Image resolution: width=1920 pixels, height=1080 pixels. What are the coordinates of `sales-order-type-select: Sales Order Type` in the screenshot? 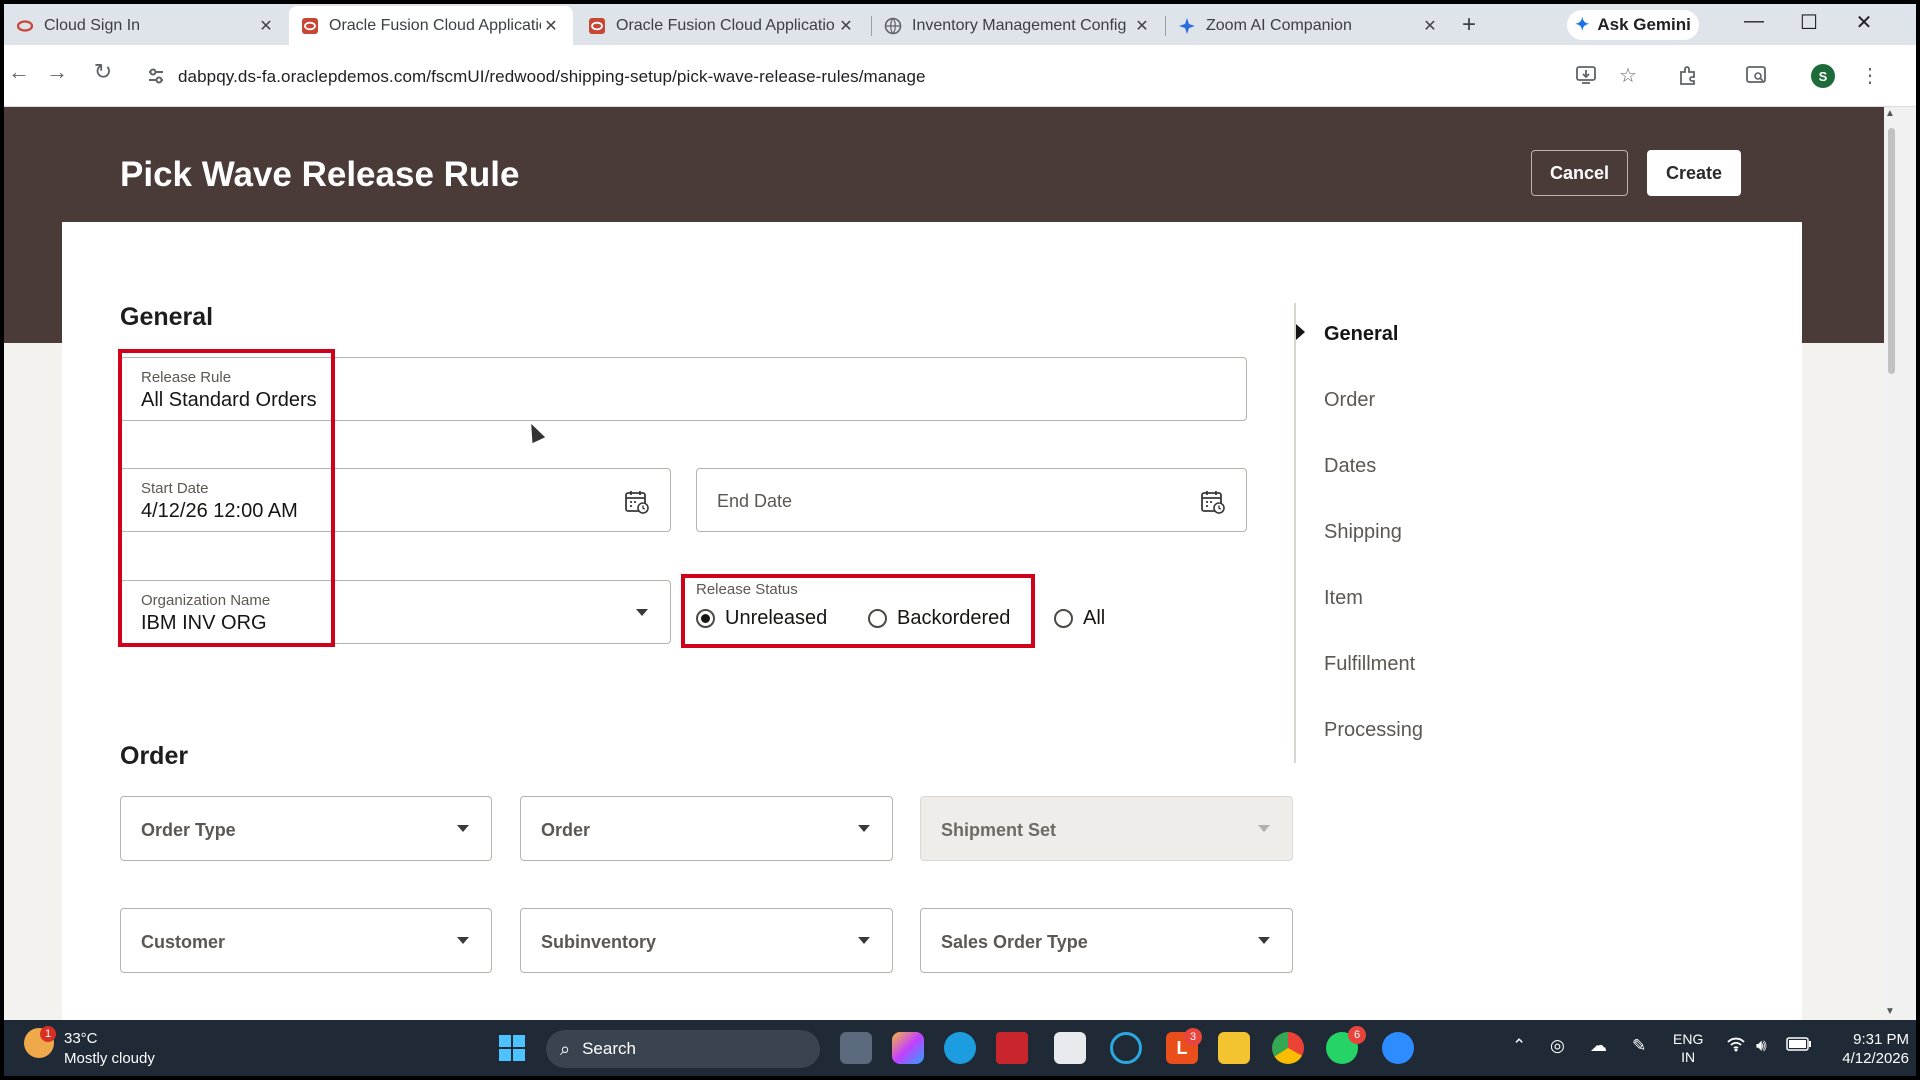 It's located at (1106, 940).